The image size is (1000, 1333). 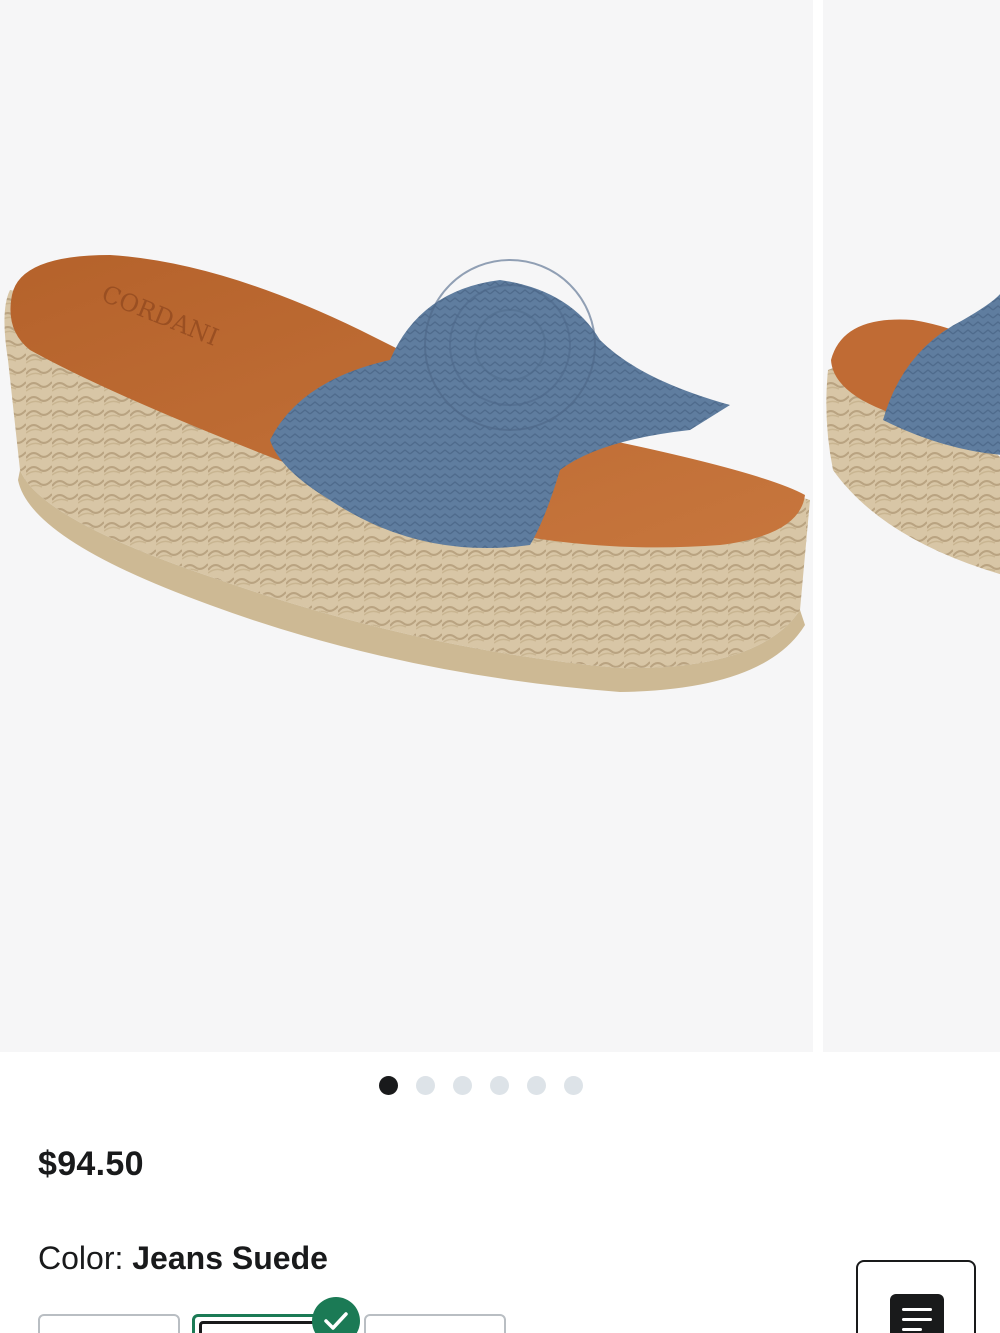 I want to click on product-price: $94.50, so click(x=91, y=1164).